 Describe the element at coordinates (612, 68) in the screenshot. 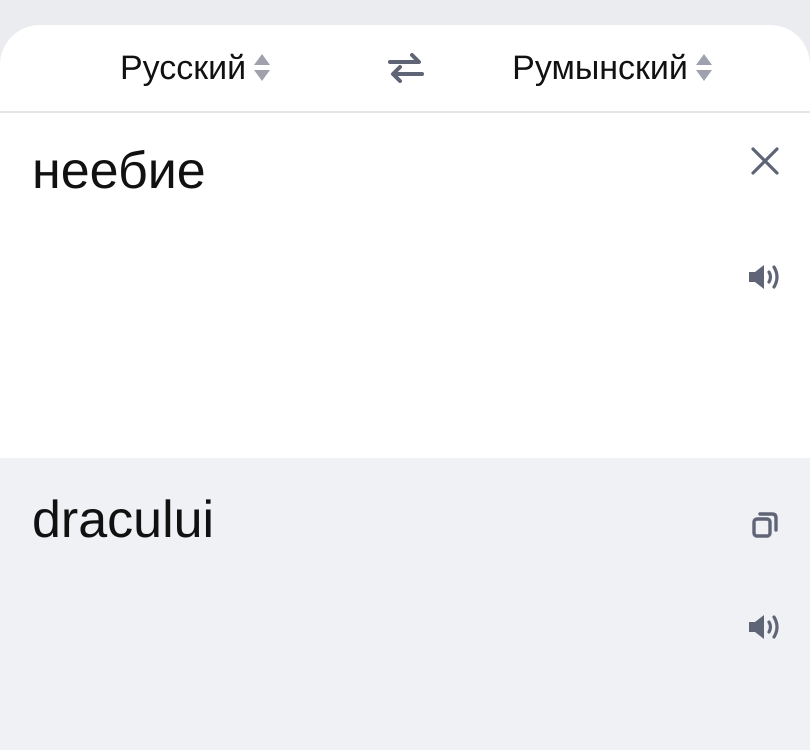

I see `target-language-selector: Румынский` at that location.